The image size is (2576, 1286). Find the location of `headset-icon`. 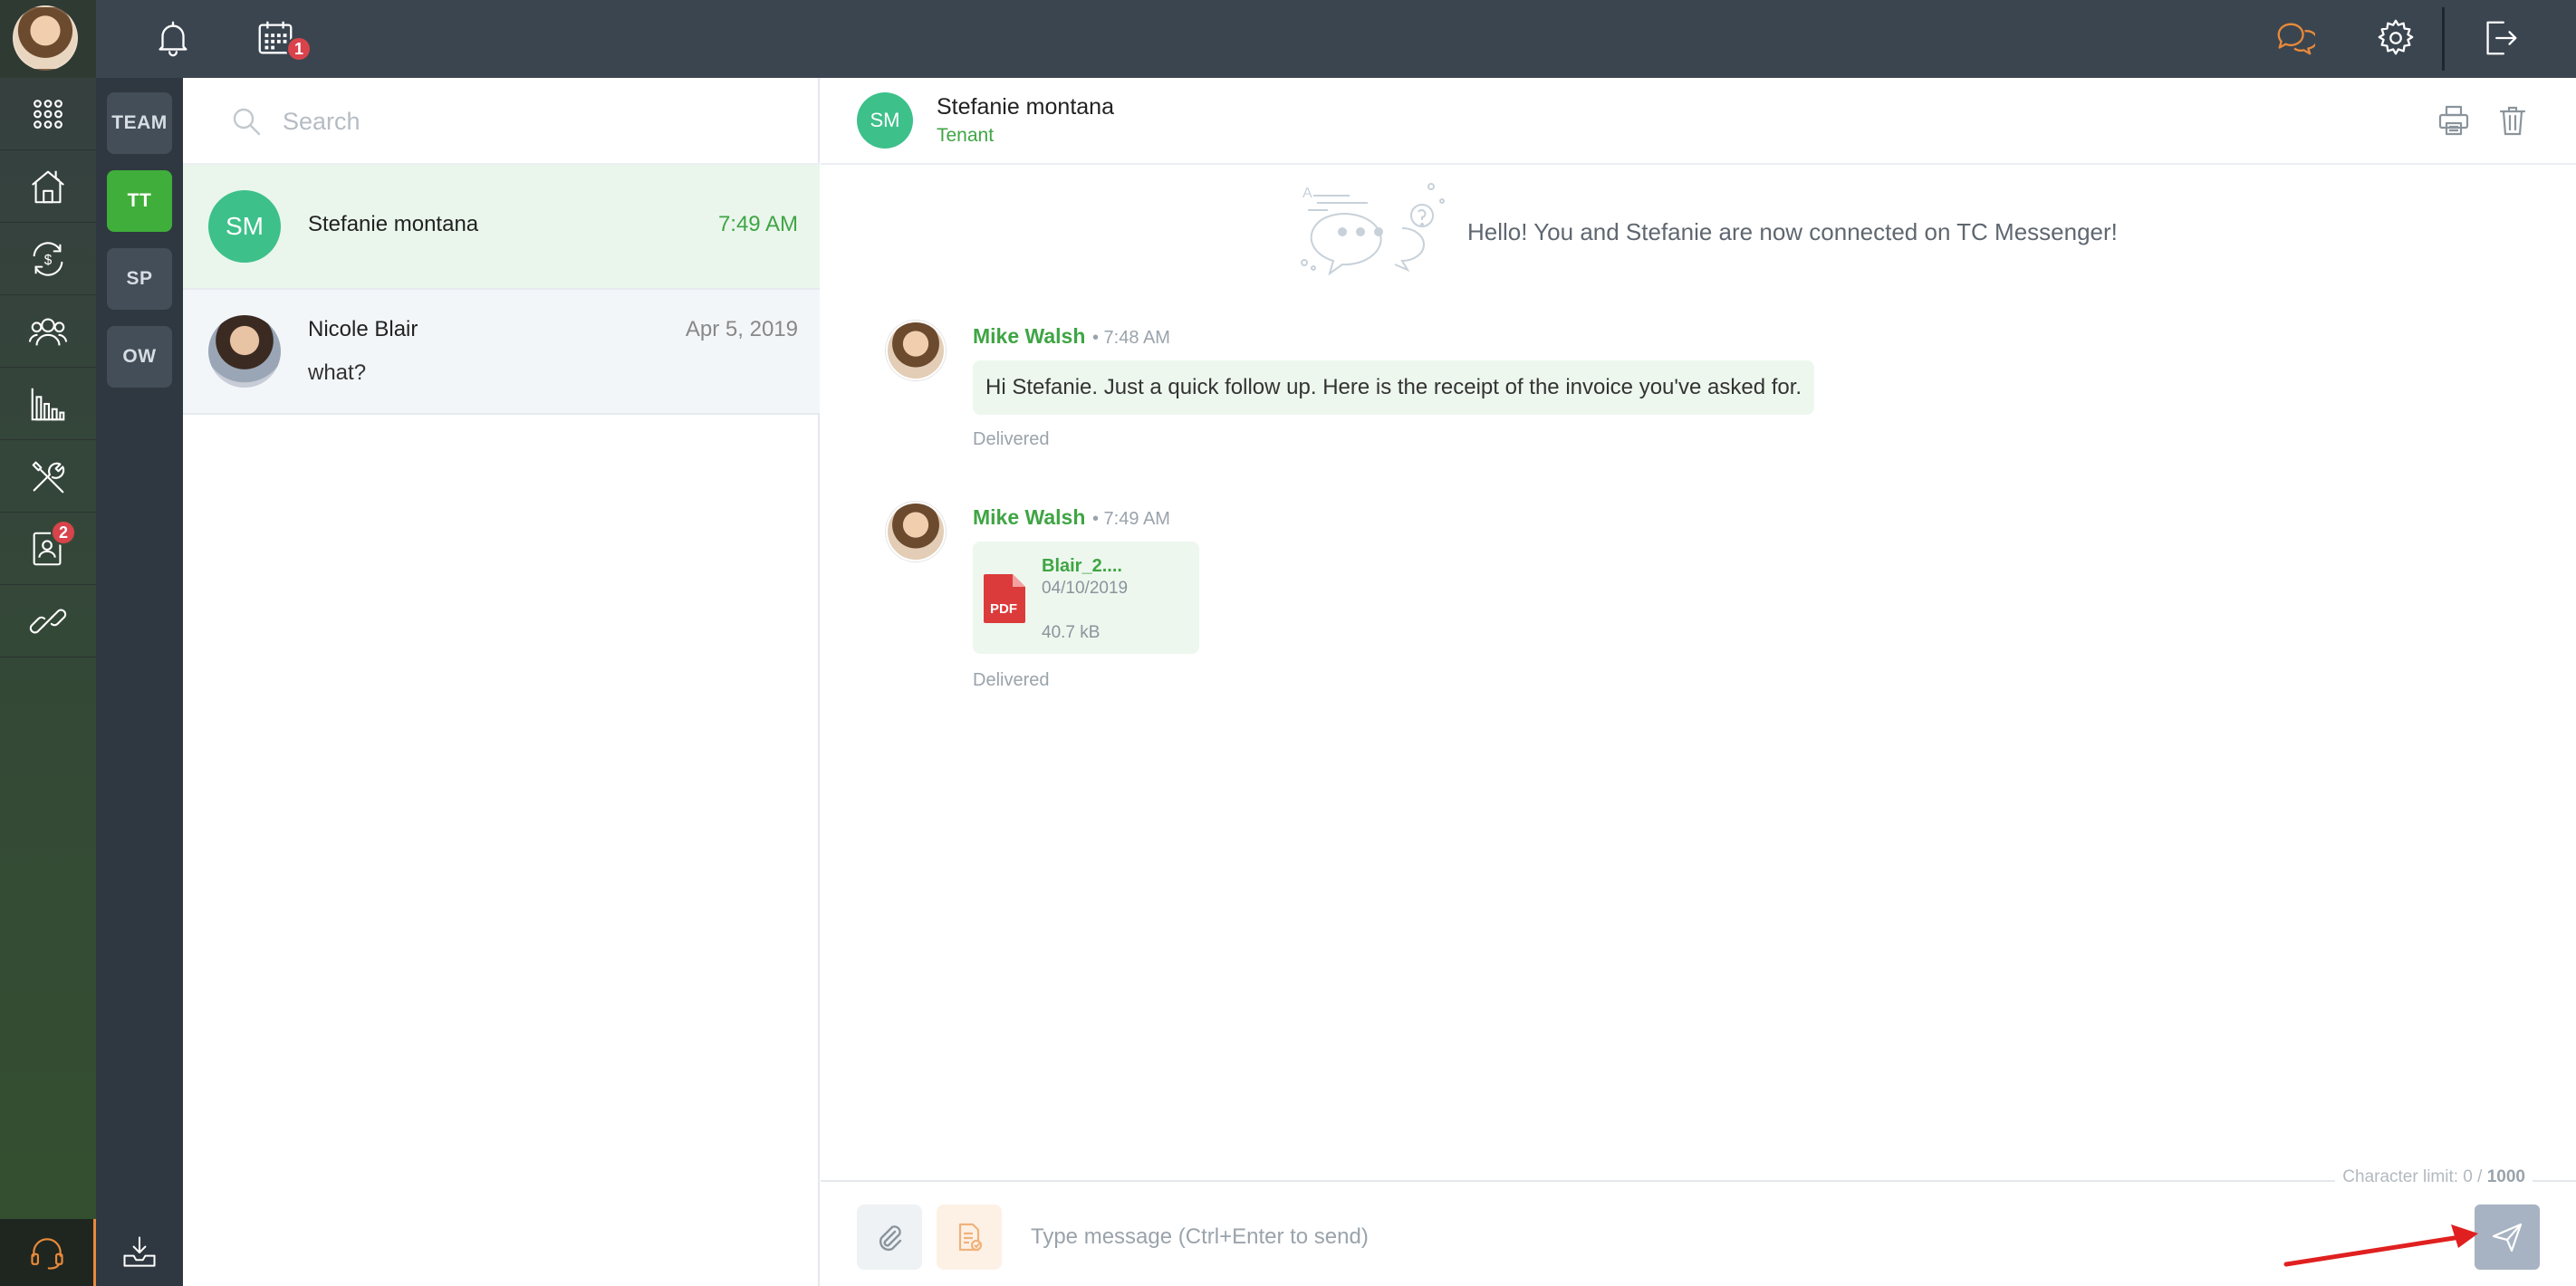

headset-icon is located at coordinates (46, 1254).